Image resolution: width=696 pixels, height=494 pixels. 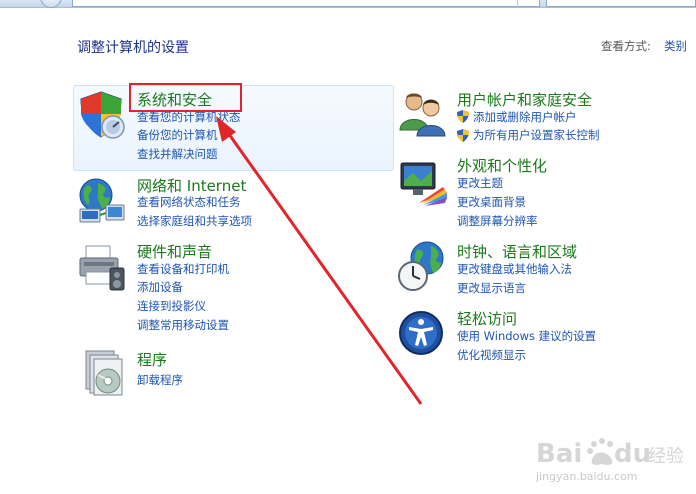 I want to click on link-change-keyboards: 更改键盘或其他输入法, so click(x=514, y=269).